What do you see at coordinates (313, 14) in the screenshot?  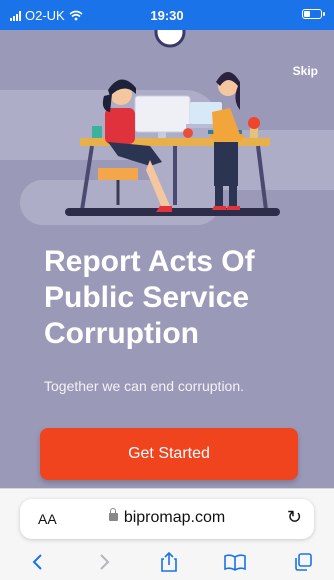 I see `battery-icon` at bounding box center [313, 14].